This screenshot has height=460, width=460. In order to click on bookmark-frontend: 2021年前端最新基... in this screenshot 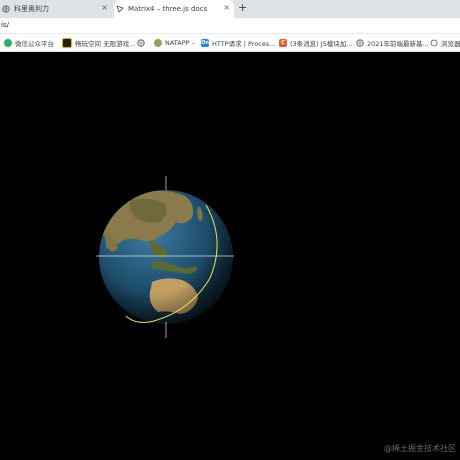, I will do `click(392, 42)`.